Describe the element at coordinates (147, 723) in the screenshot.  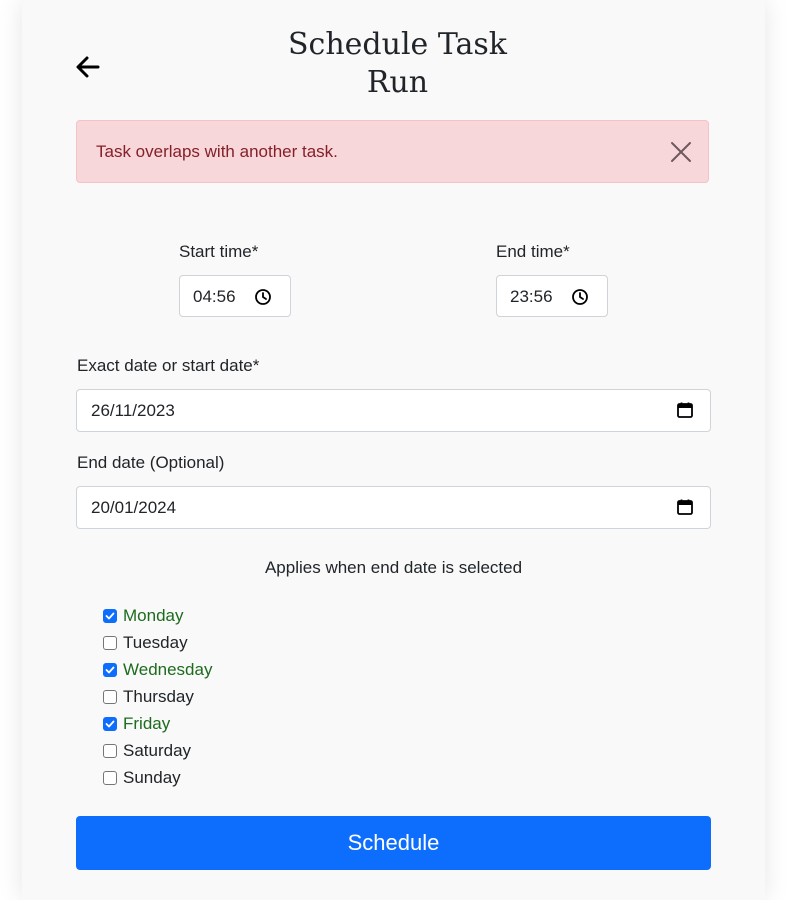
I see `day-label: Friday` at that location.